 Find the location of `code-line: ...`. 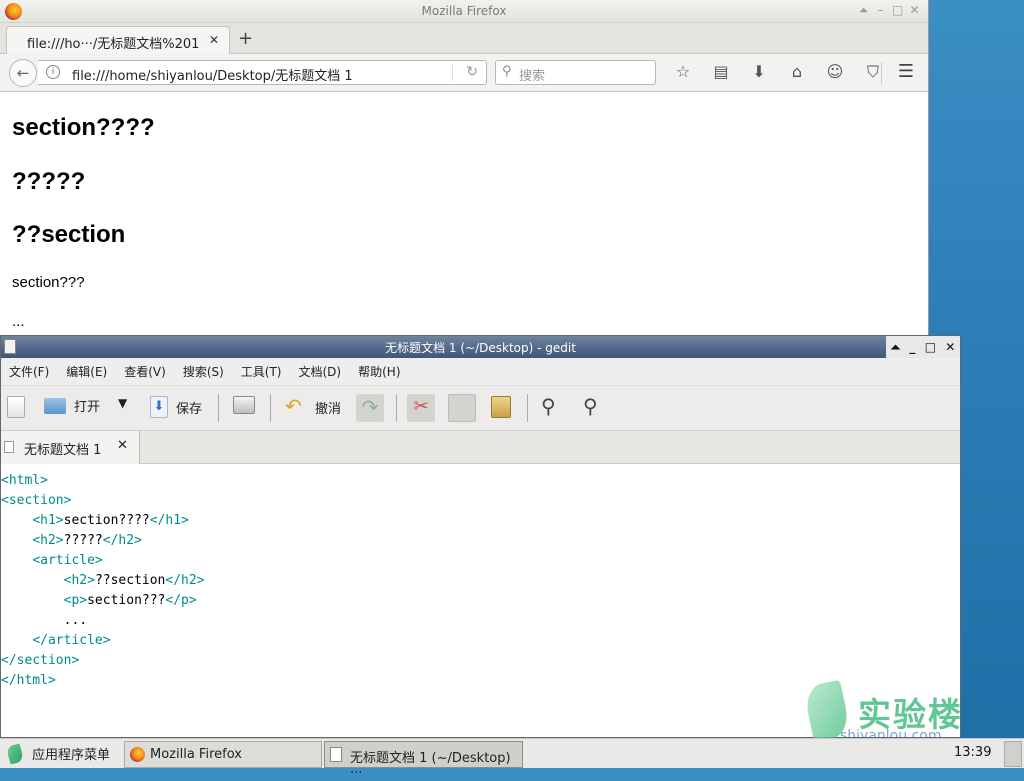

code-line: ... is located at coordinates (480, 621).